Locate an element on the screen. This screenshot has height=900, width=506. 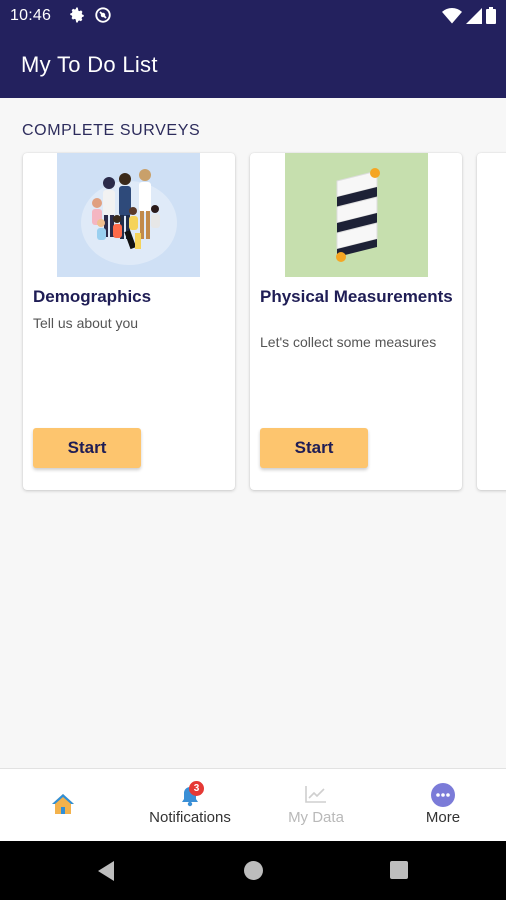
nav-home is located at coordinates (63, 805).